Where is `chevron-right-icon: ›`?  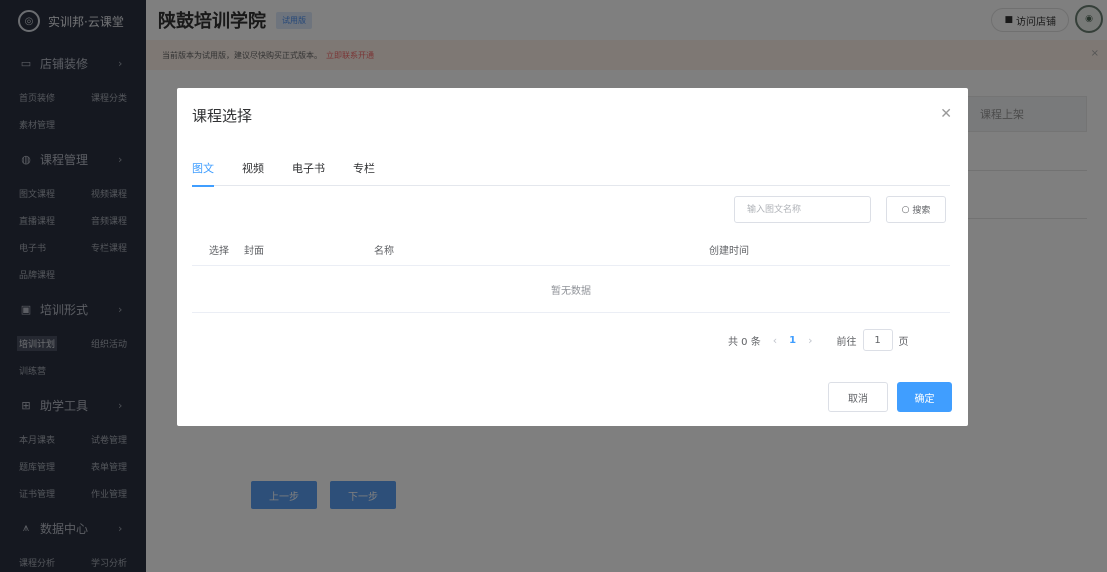
chevron-right-icon: › is located at coordinates (810, 340).